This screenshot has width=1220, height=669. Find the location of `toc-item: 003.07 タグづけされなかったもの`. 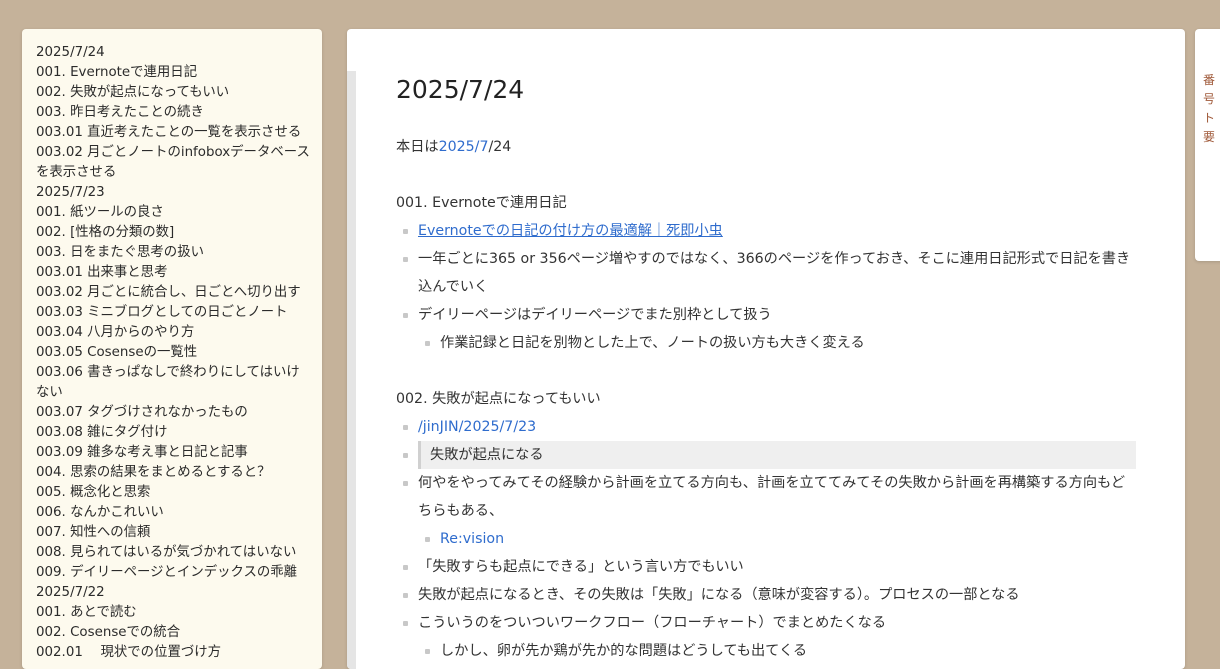

toc-item: 003.07 タグづけされなかったもの is located at coordinates (179, 413).